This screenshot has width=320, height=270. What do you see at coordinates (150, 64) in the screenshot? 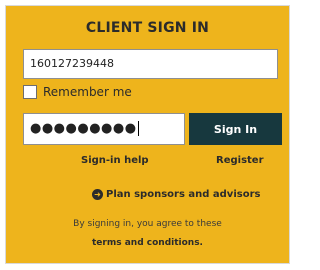
I see `username-input: 160127239448` at bounding box center [150, 64].